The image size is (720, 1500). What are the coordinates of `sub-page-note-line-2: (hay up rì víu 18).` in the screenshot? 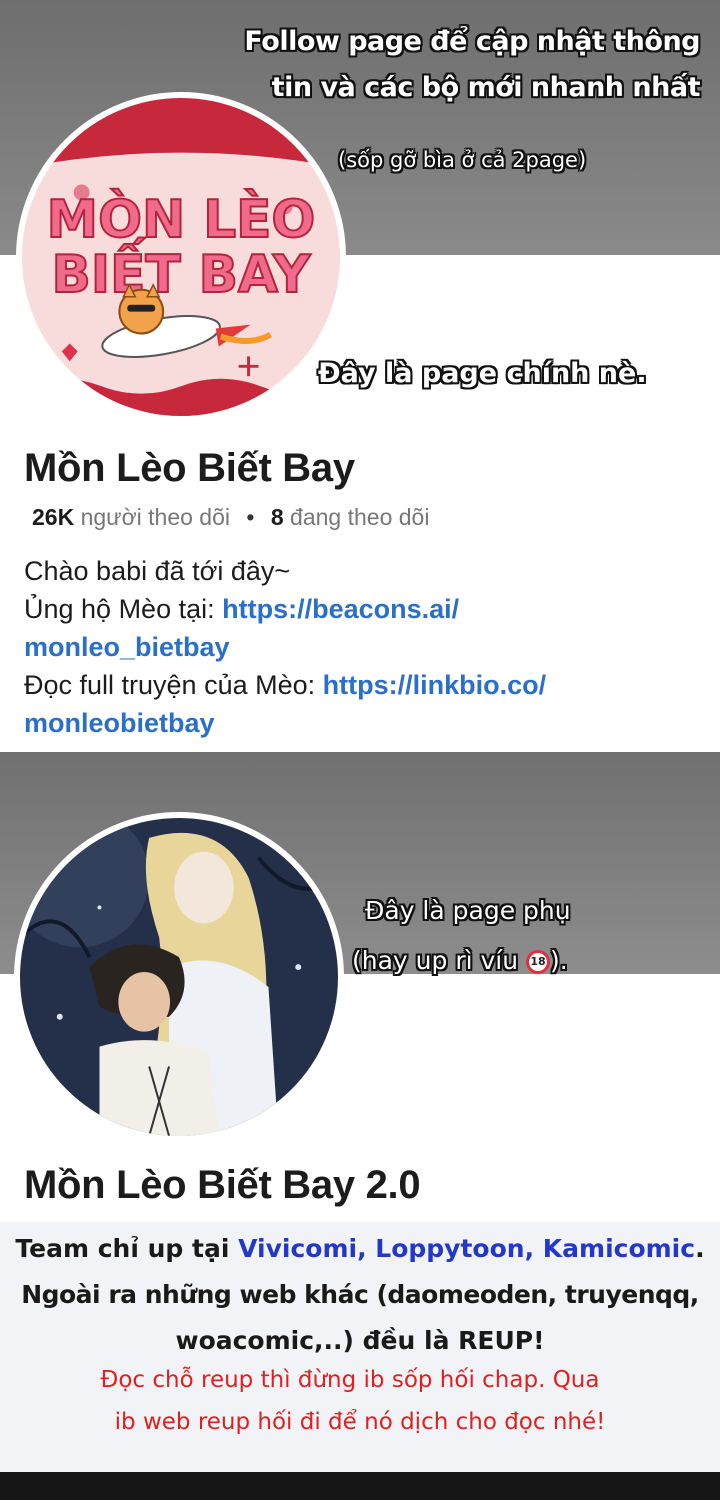 It's located at (460, 960).